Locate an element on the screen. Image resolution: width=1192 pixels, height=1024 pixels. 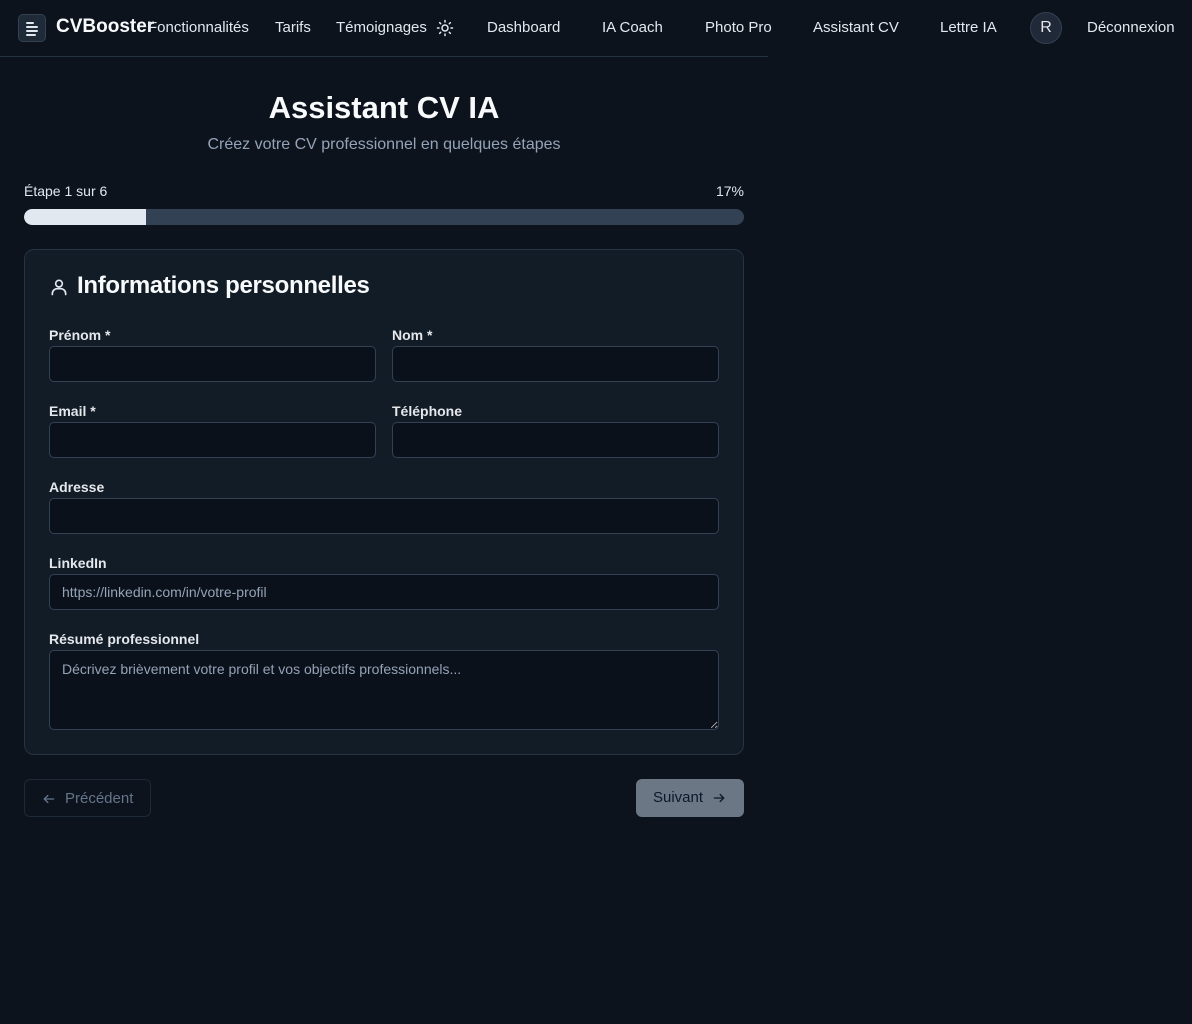
brand-name: CVBooster is located at coordinates (105, 27).